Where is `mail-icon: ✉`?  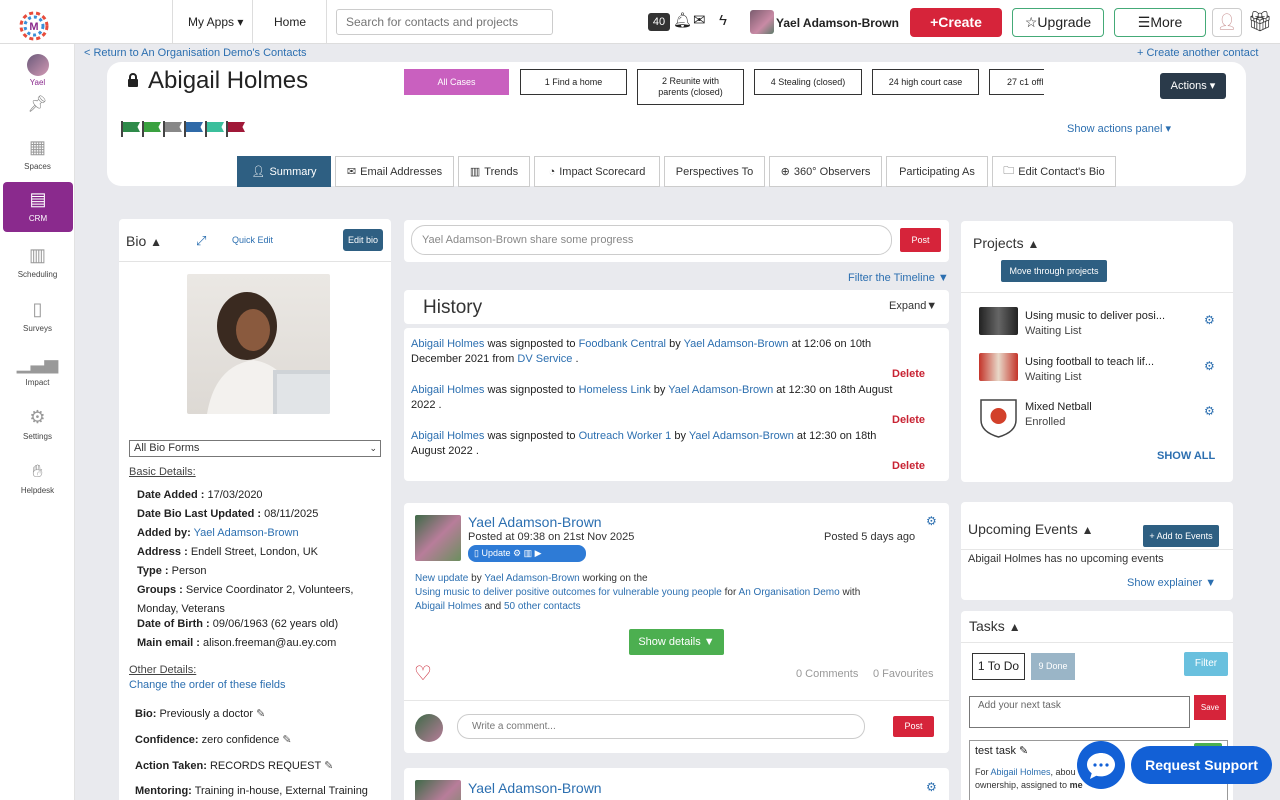
mail-icon: ✉ is located at coordinates (699, 21).